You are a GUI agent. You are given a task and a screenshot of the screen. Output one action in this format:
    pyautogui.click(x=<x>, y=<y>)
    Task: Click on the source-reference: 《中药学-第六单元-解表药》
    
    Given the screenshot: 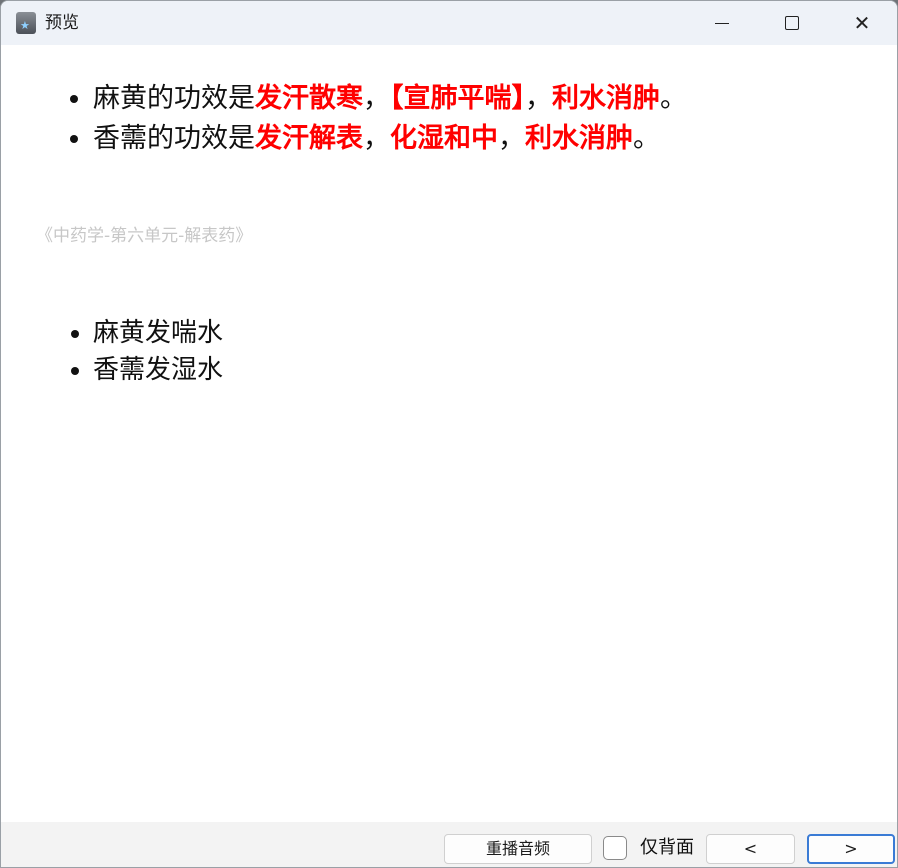 What is the action you would take?
    pyautogui.click(x=144, y=236)
    